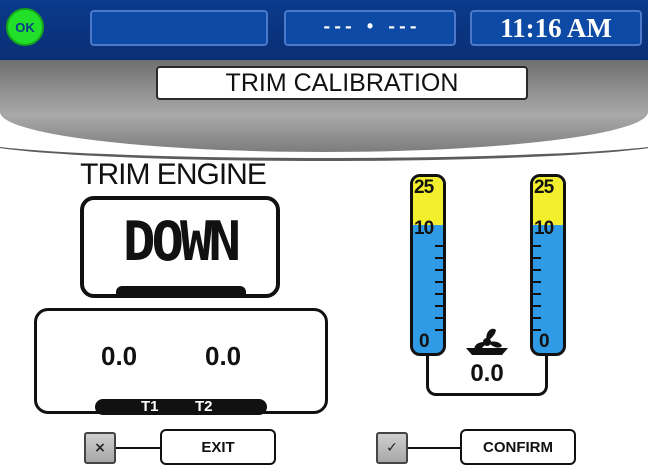 The image size is (648, 475). I want to click on page-title: TRIM CALIBRATION, so click(342, 83).